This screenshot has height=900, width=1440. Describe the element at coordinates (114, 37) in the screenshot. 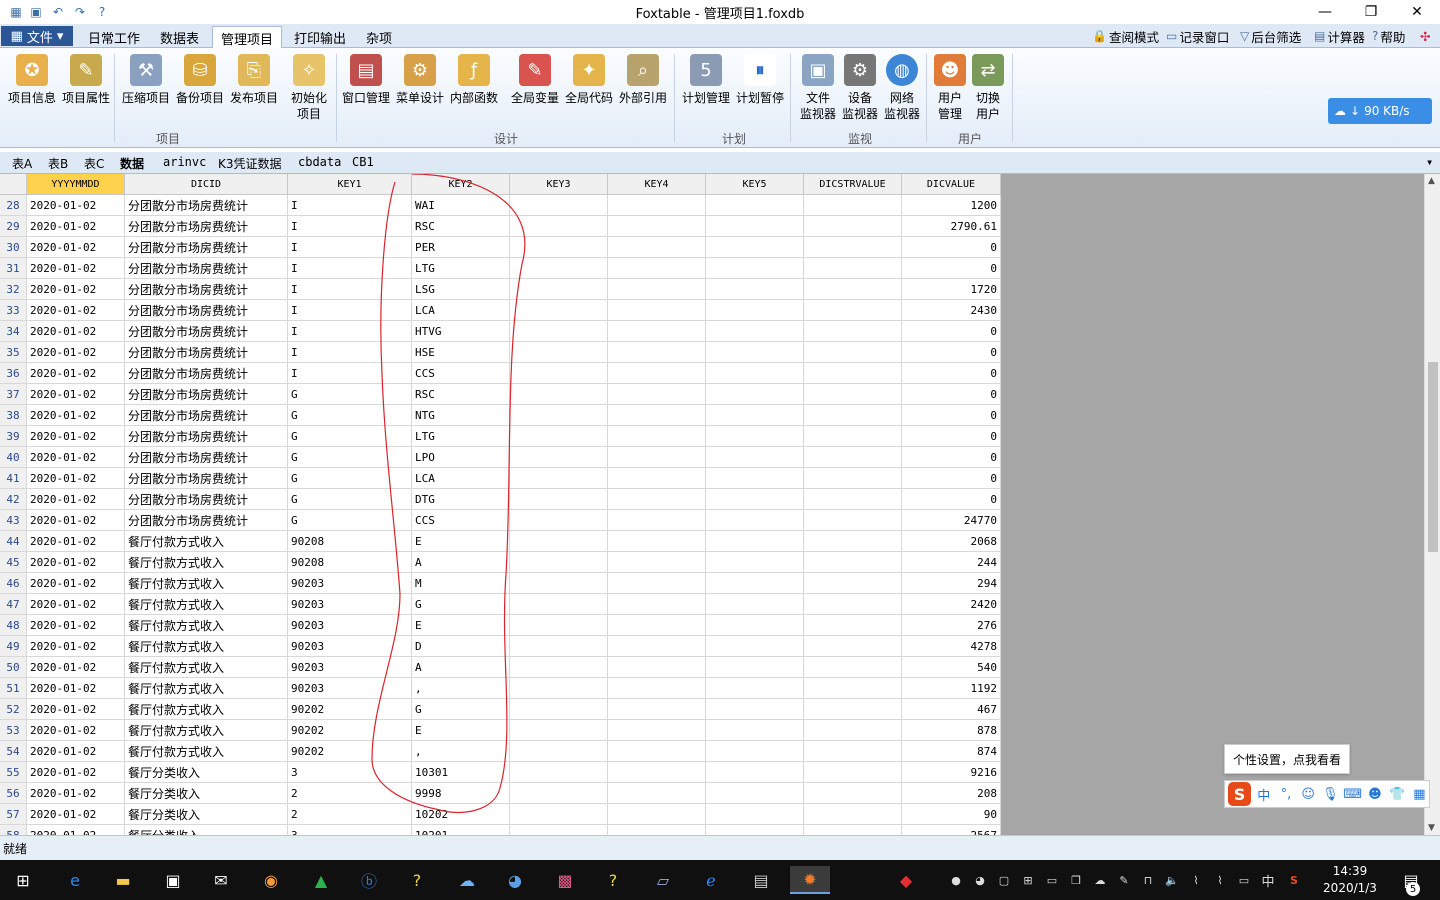

I see `tab-daily-work: 日常工作` at that location.